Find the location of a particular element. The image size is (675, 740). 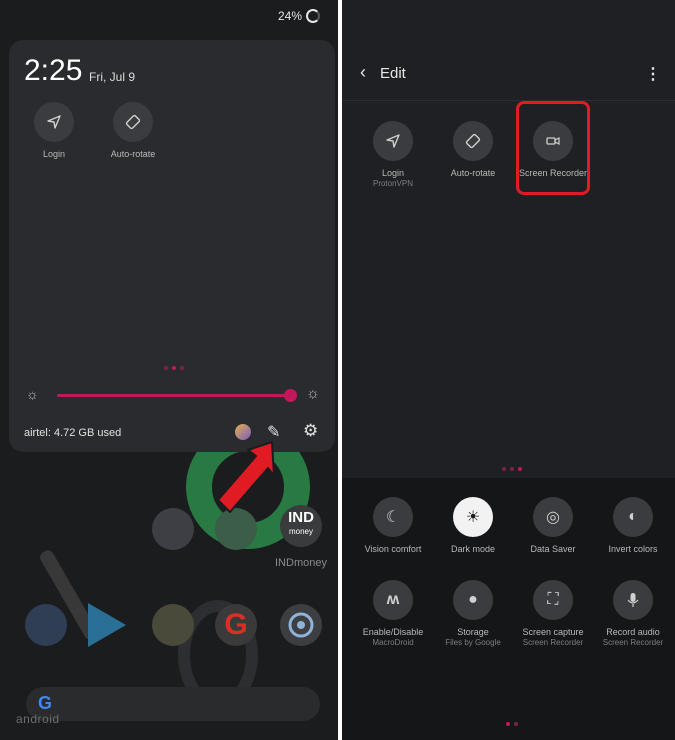

more-options-icon: ⋮ is located at coordinates (653, 74).